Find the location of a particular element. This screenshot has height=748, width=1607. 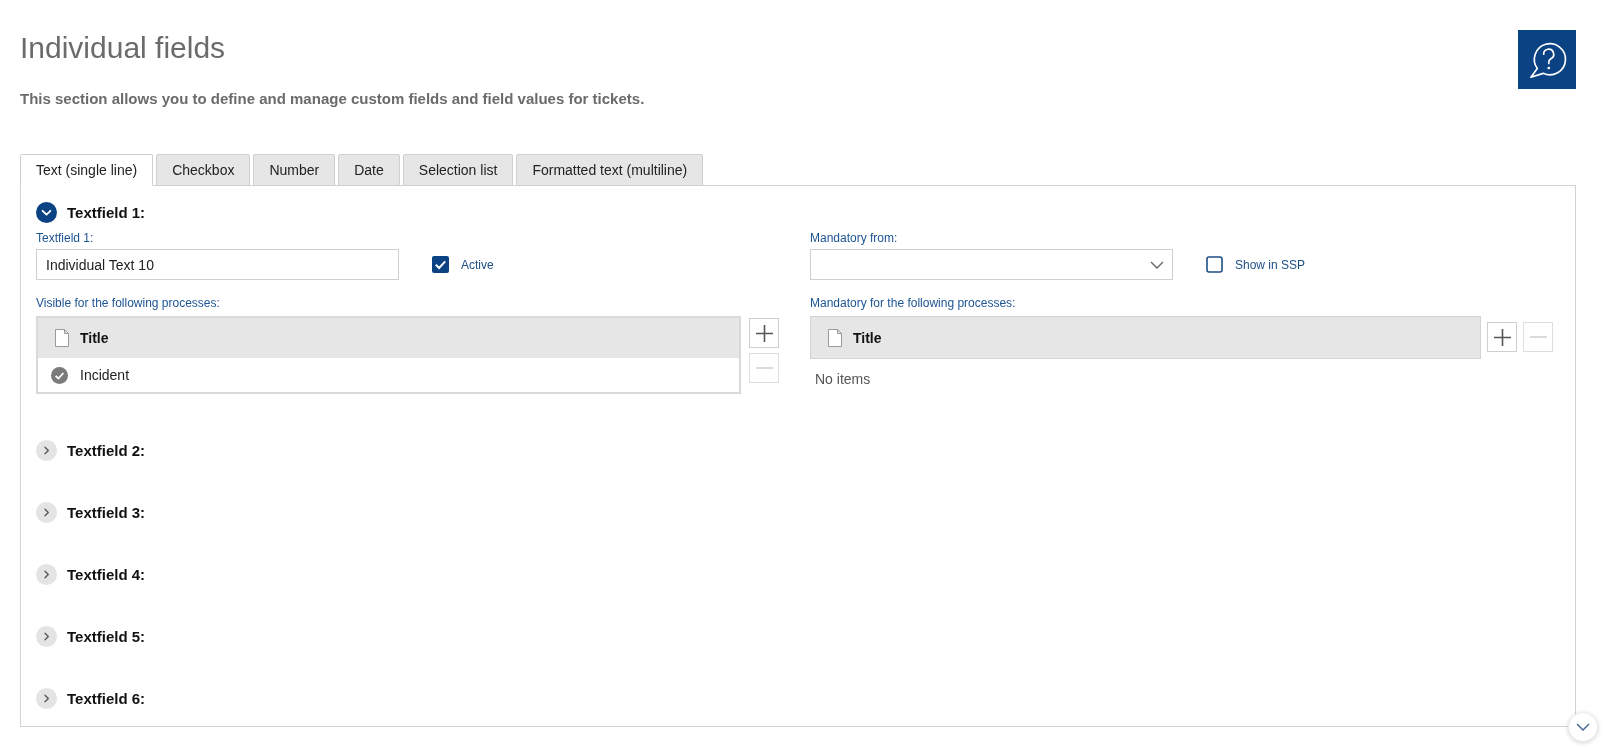

section-title: Textfield 6: is located at coordinates (106, 698).